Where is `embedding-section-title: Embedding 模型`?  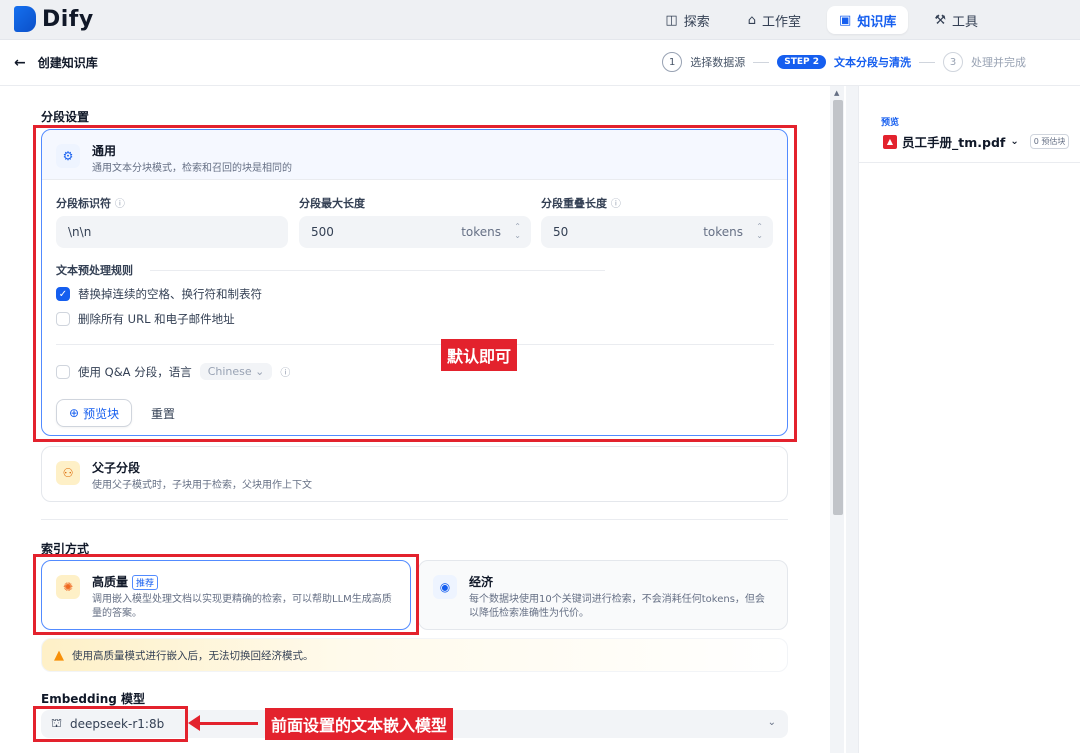 embedding-section-title: Embedding 模型 is located at coordinates (93, 699).